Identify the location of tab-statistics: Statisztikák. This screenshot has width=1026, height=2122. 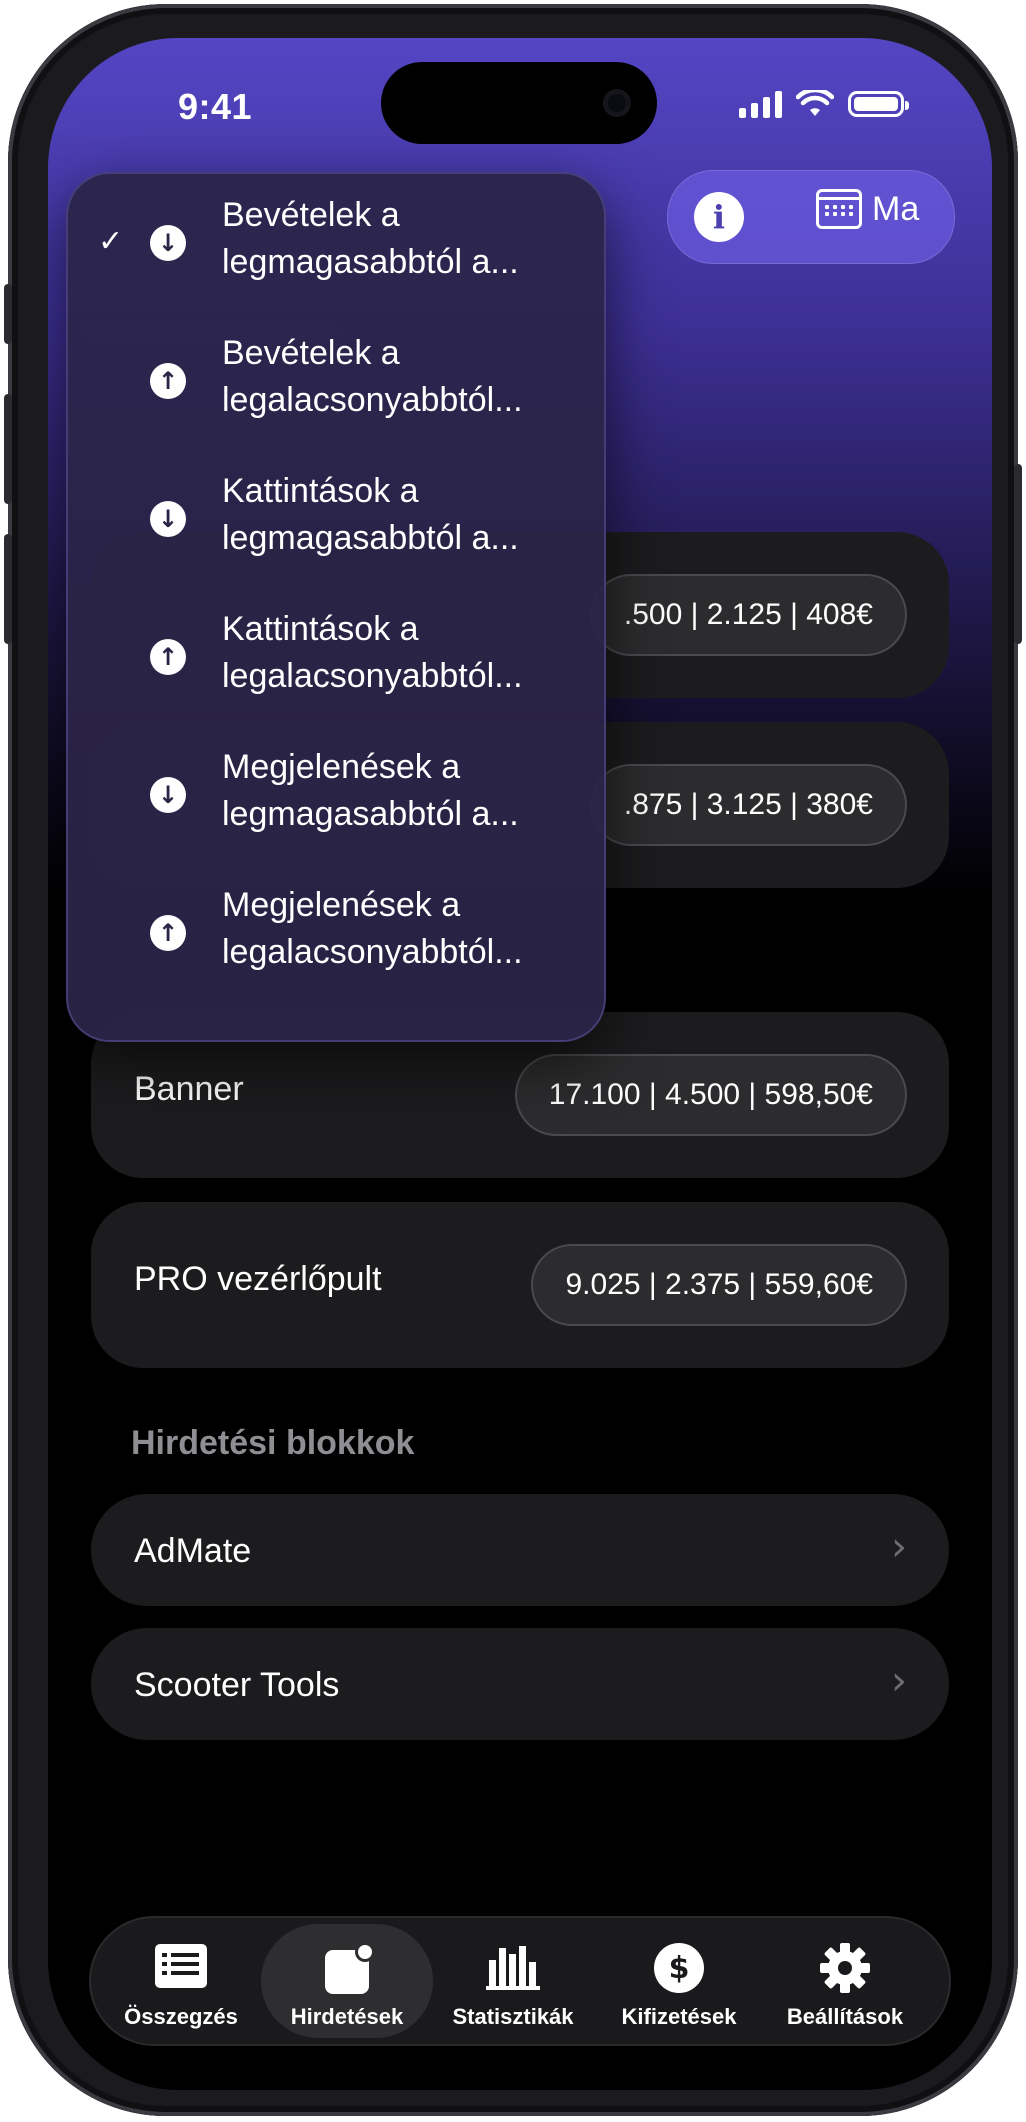
(513, 1981).